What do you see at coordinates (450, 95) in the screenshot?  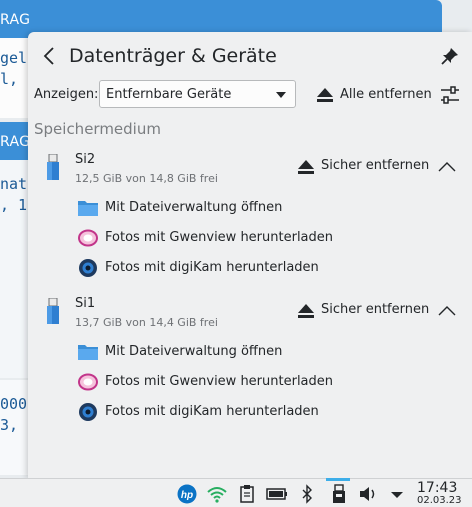 I see `configure-icon` at bounding box center [450, 95].